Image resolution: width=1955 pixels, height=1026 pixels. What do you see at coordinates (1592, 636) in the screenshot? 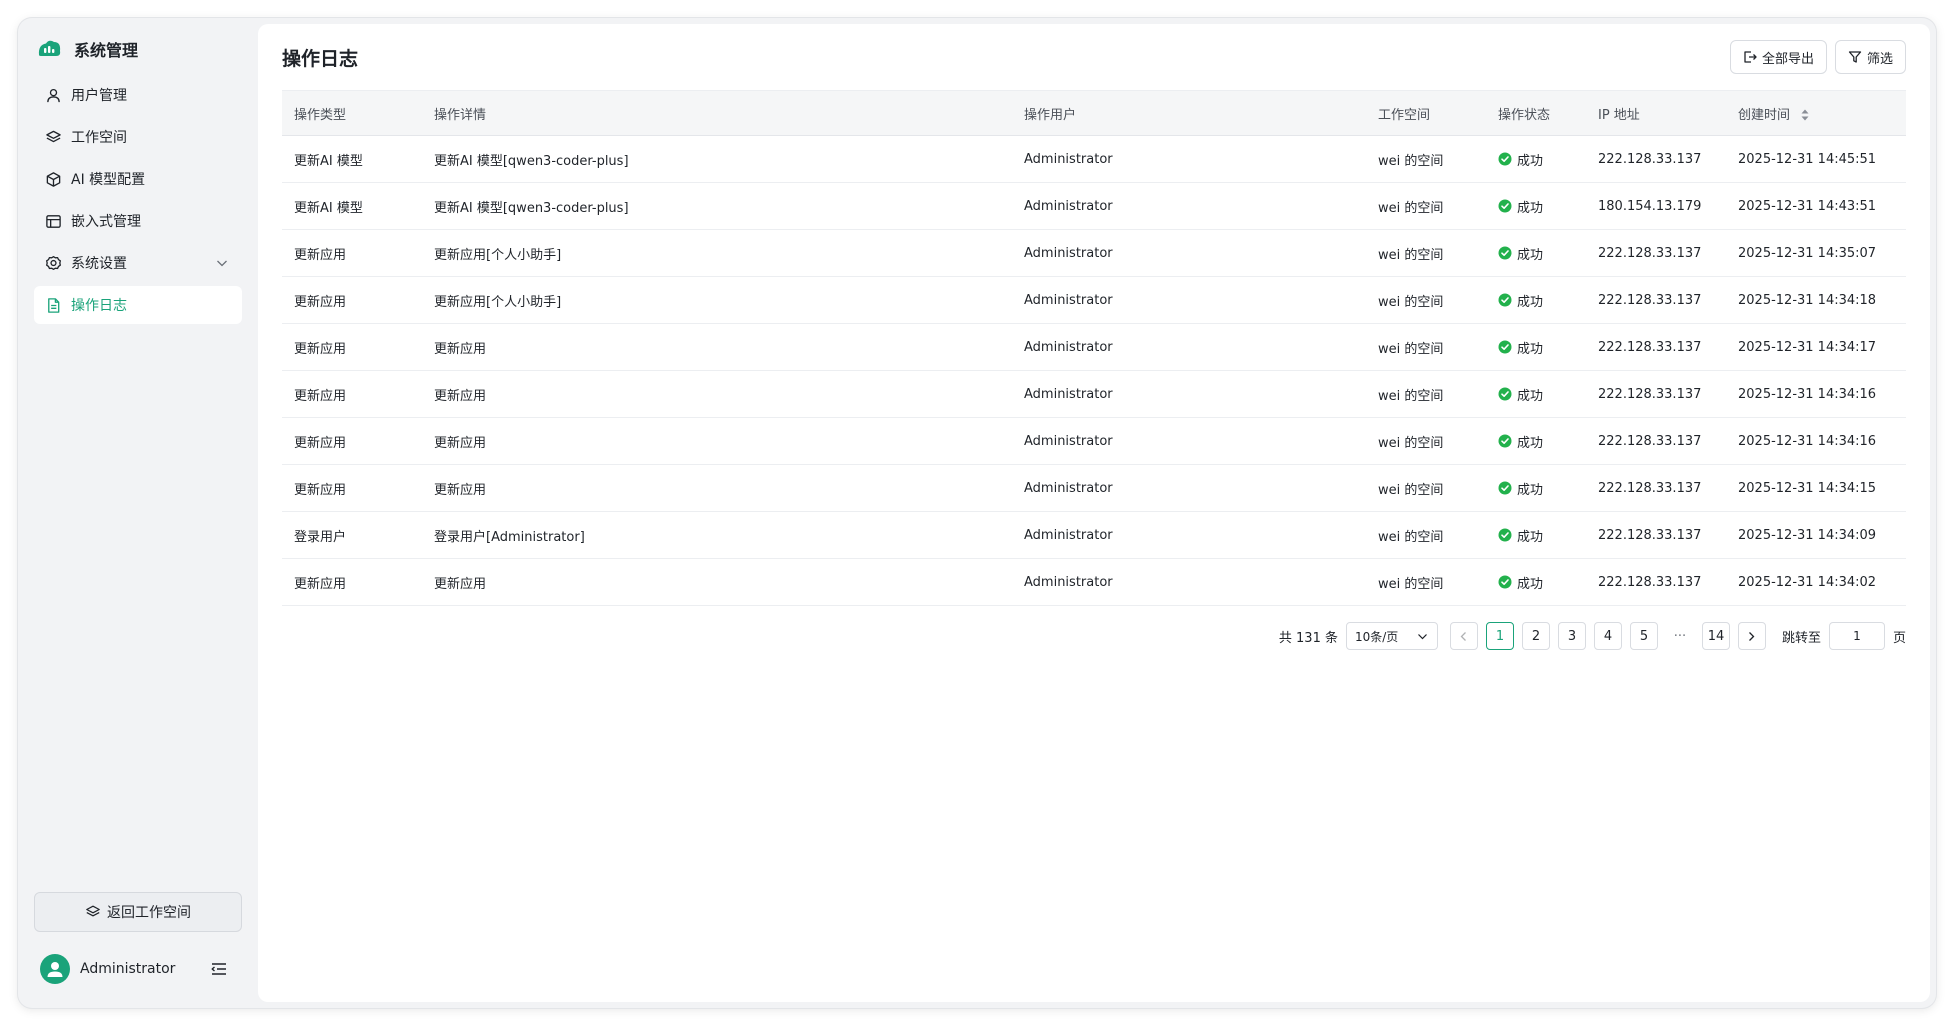
I see `pagination: 共 131 条 10条/页 1 2 3 4 5 ··· 14 跳转至 页` at bounding box center [1592, 636].